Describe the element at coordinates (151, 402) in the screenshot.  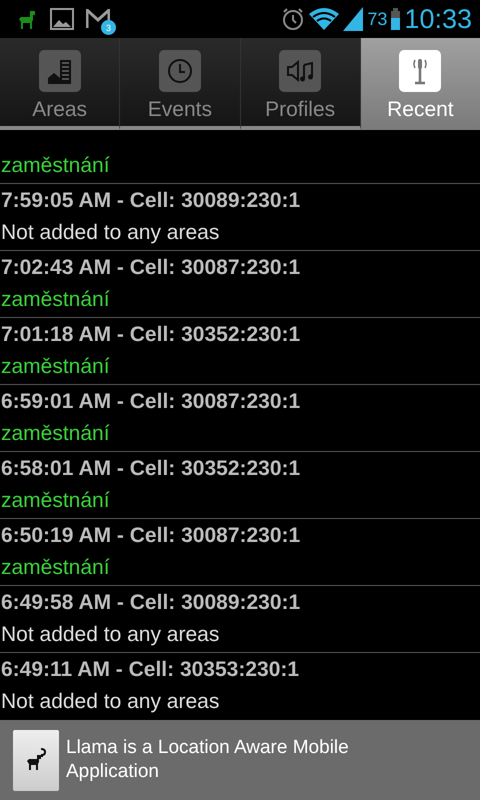
I see `entry-title: 6:59:01 AM - Cell: 30087:230:1` at that location.